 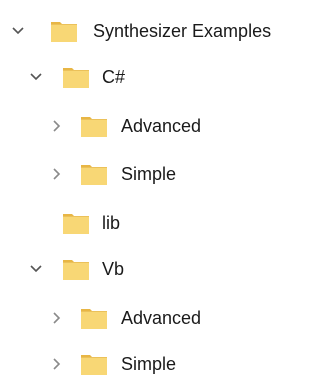 I want to click on tree-item-csharp-simple: Simple, so click(x=156, y=174).